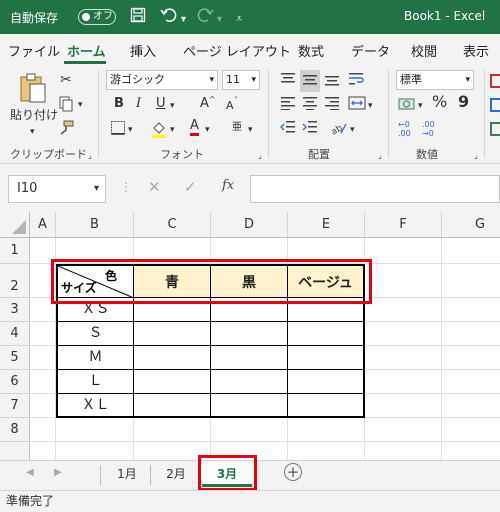 The height and width of the screenshot is (512, 500). Describe the element at coordinates (241, 80) in the screenshot. I see `font-size-combo: 11 ▾` at that location.